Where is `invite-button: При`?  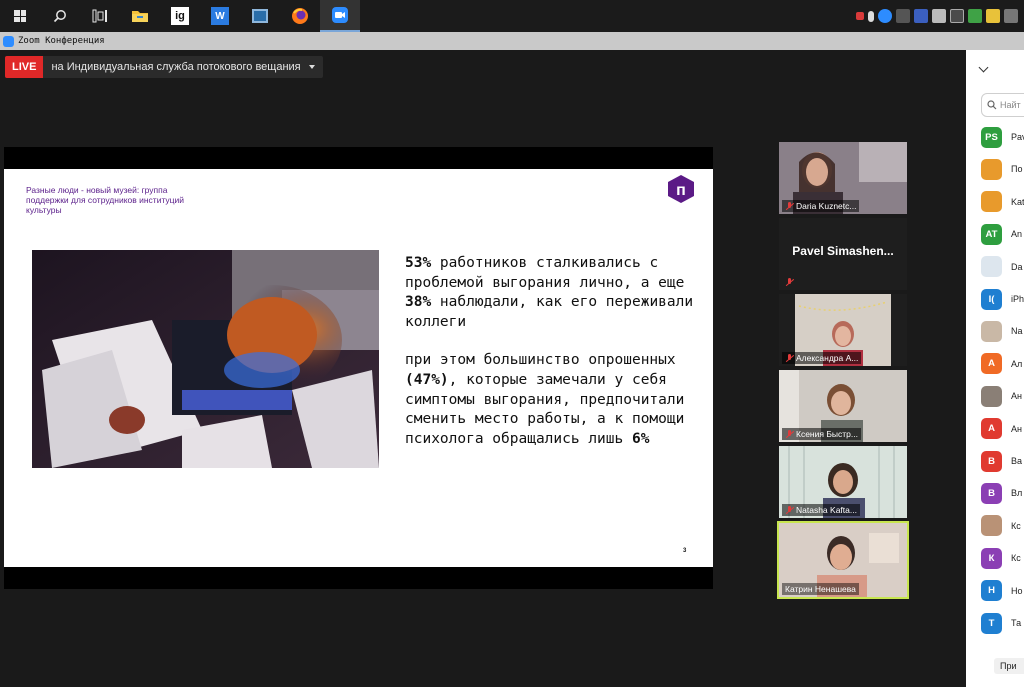
invite-button: При is located at coordinates (1009, 666).